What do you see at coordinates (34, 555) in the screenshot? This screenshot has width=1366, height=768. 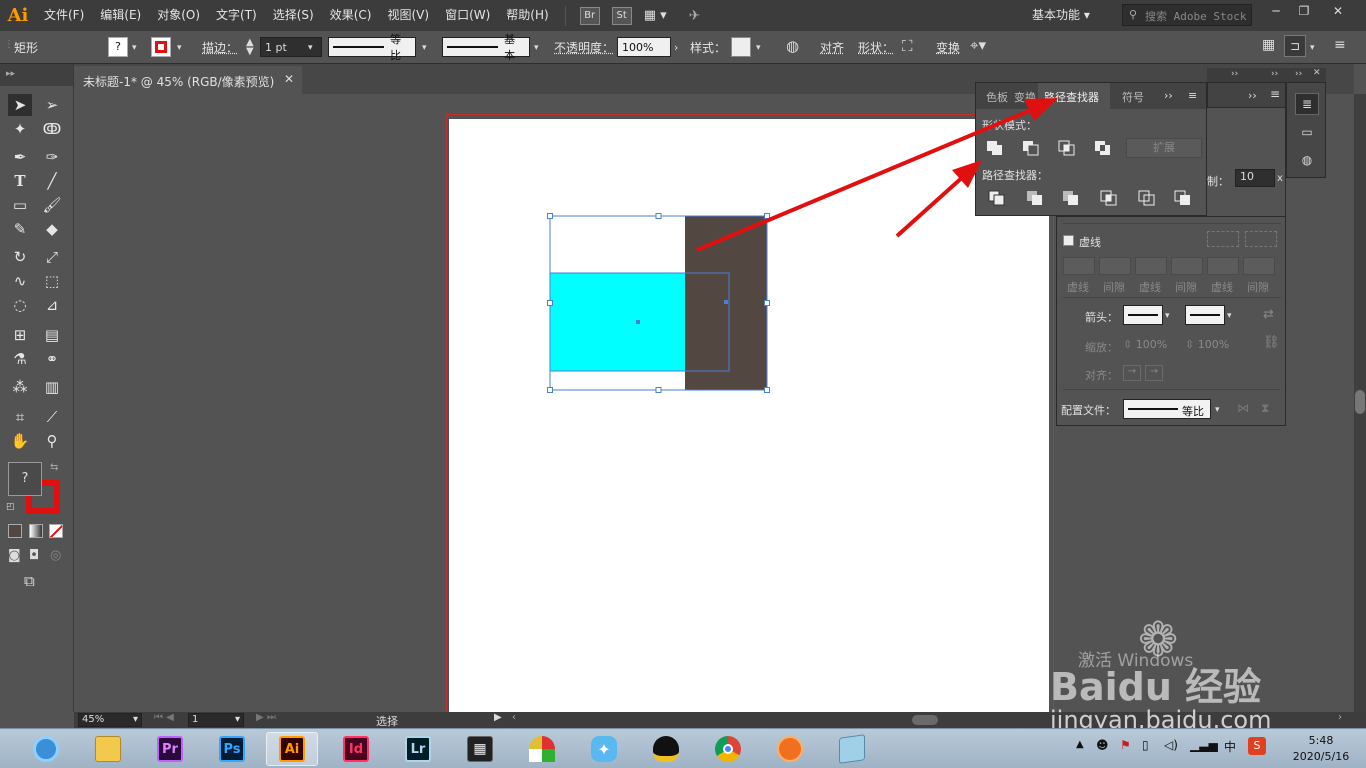 I see `draw-behind-icon: ◘` at bounding box center [34, 555].